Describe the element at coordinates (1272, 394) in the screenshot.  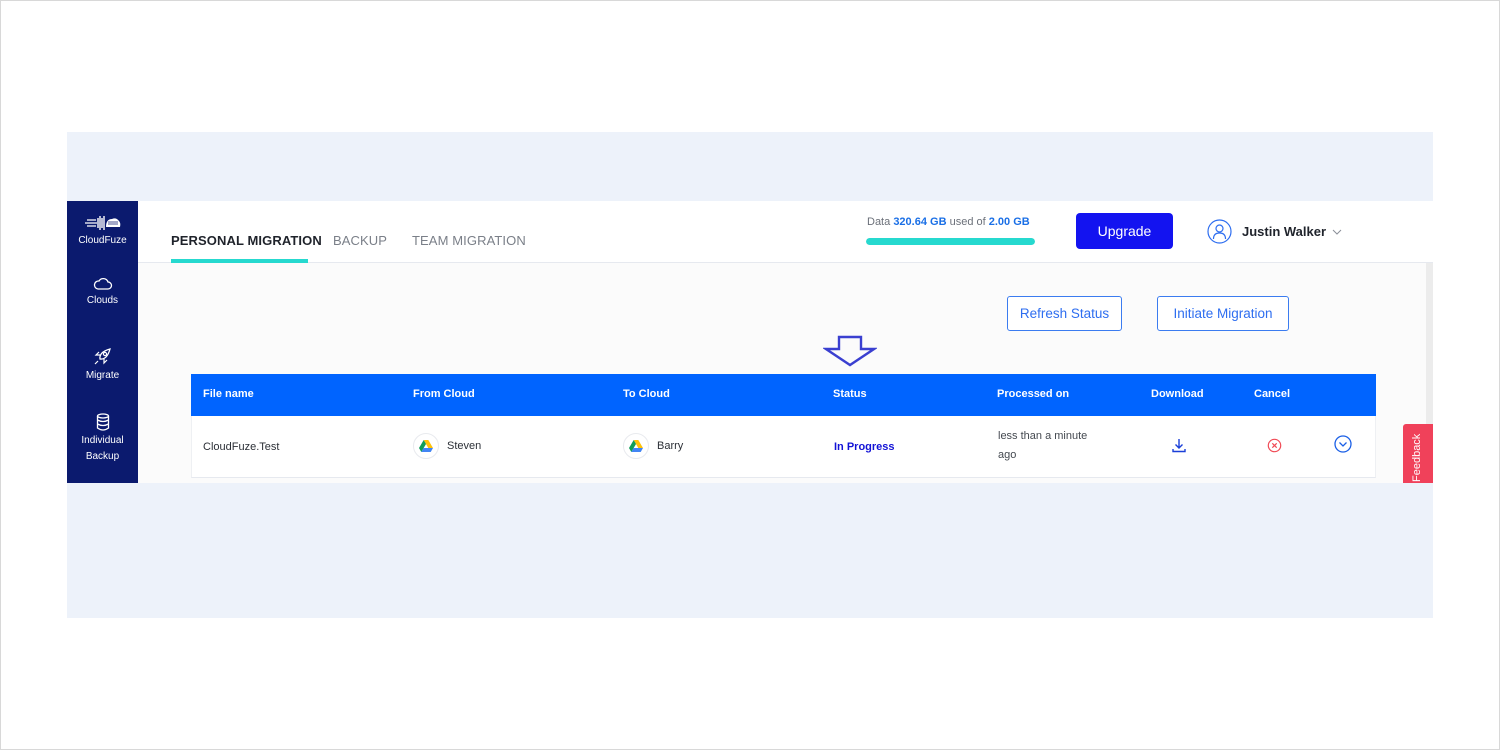
I see `column-header-cancel: Cancel` at that location.